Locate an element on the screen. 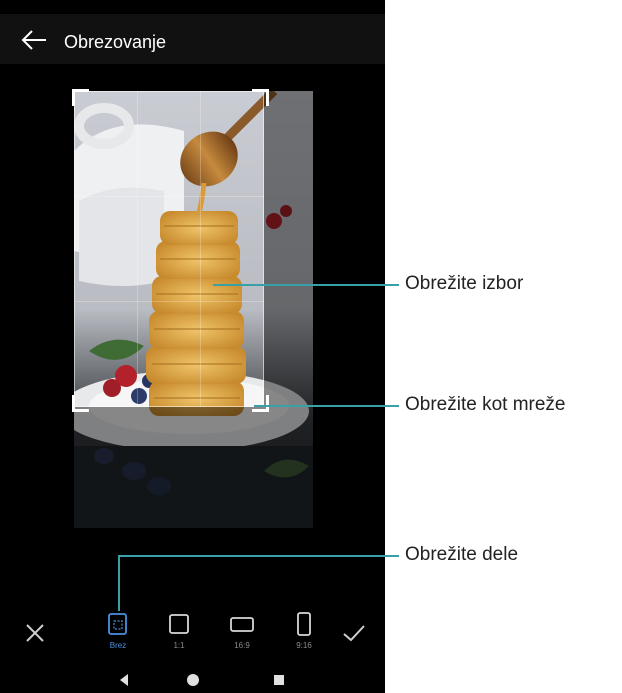  tool-crop-free: Brez is located at coordinates (118, 634).